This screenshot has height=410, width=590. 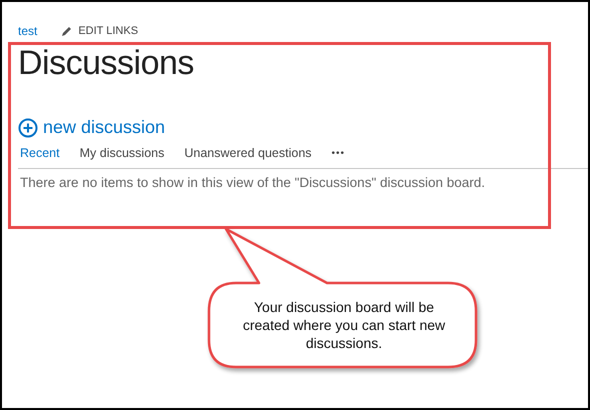 I want to click on plus-circle-icon, so click(x=28, y=128).